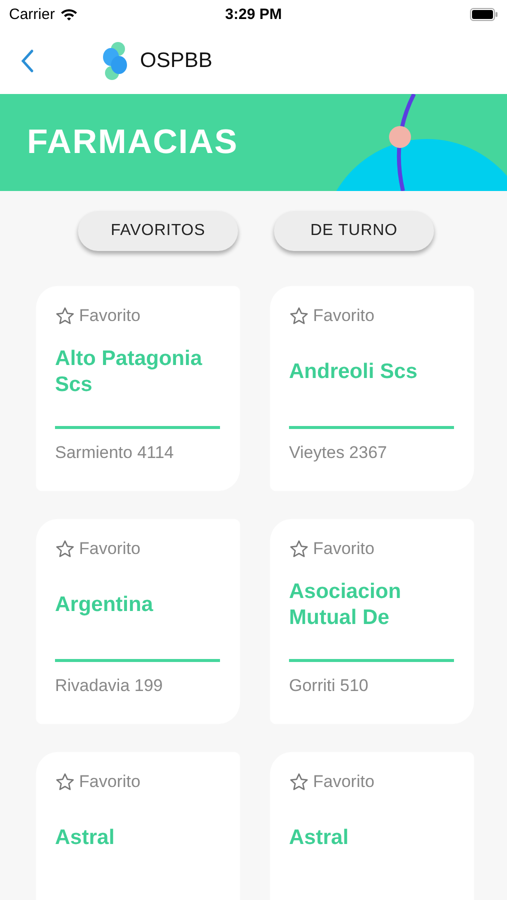 The height and width of the screenshot is (900, 507). Describe the element at coordinates (132, 142) in the screenshot. I see `page-title: FARMACIAS` at that location.